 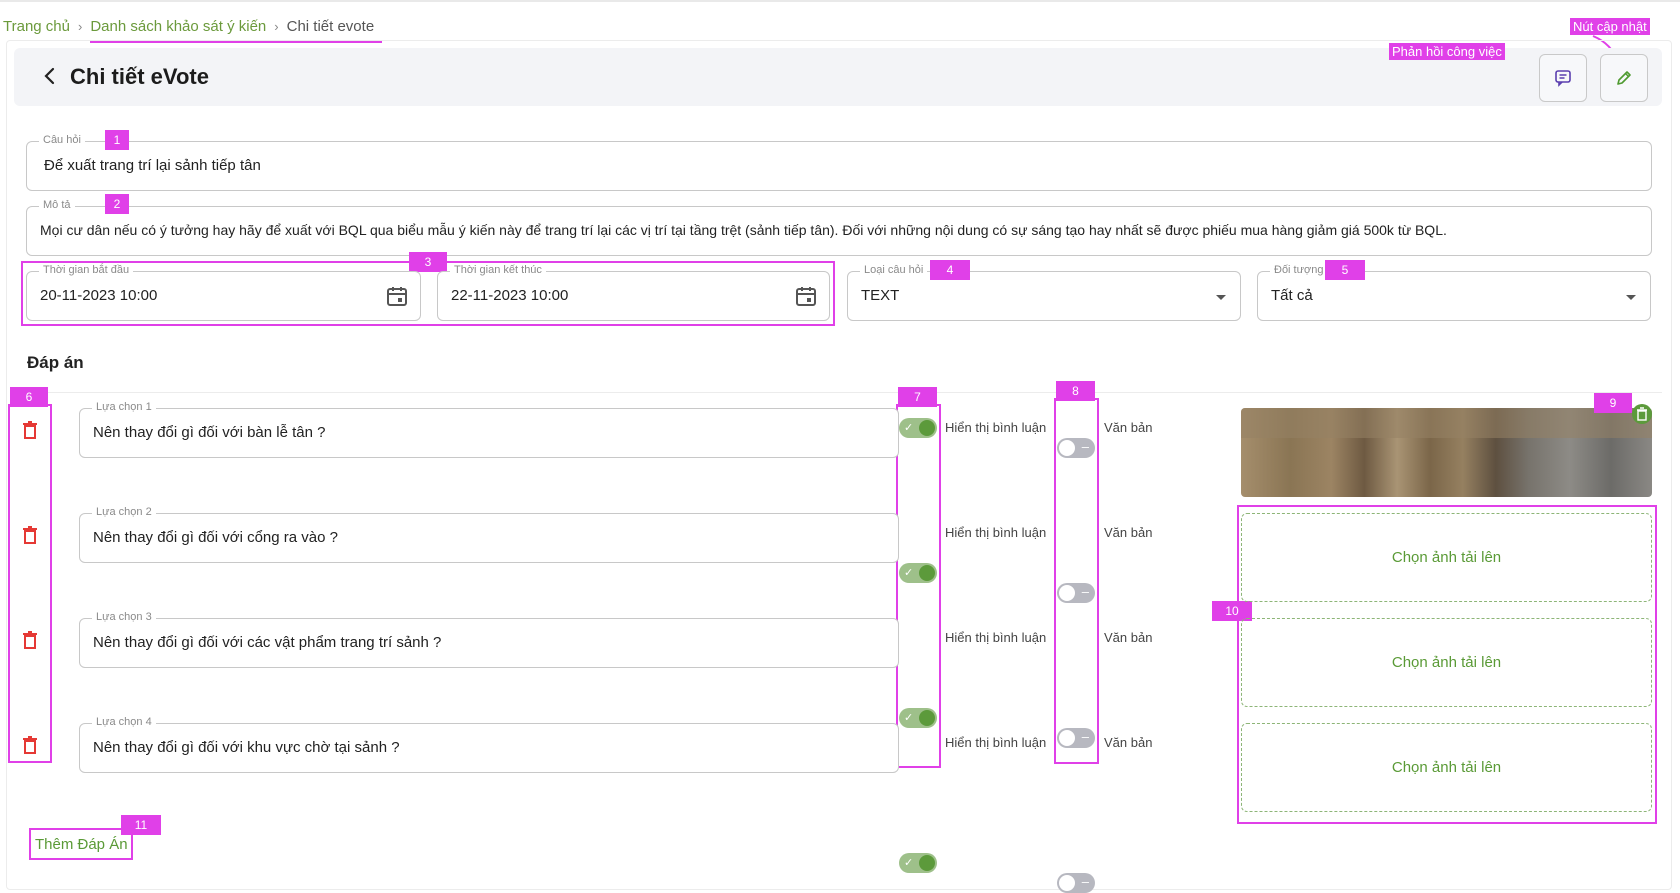 What do you see at coordinates (124, 407) in the screenshot?
I see `answer-option-label: Lựa chọn 1` at bounding box center [124, 407].